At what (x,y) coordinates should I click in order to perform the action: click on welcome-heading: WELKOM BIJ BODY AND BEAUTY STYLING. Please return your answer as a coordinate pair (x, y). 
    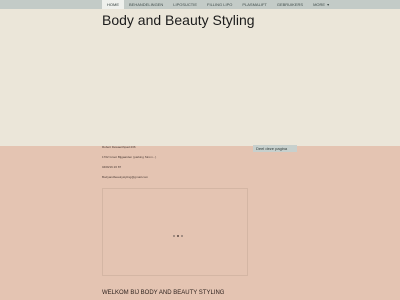
    Looking at the image, I should click on (163, 293).